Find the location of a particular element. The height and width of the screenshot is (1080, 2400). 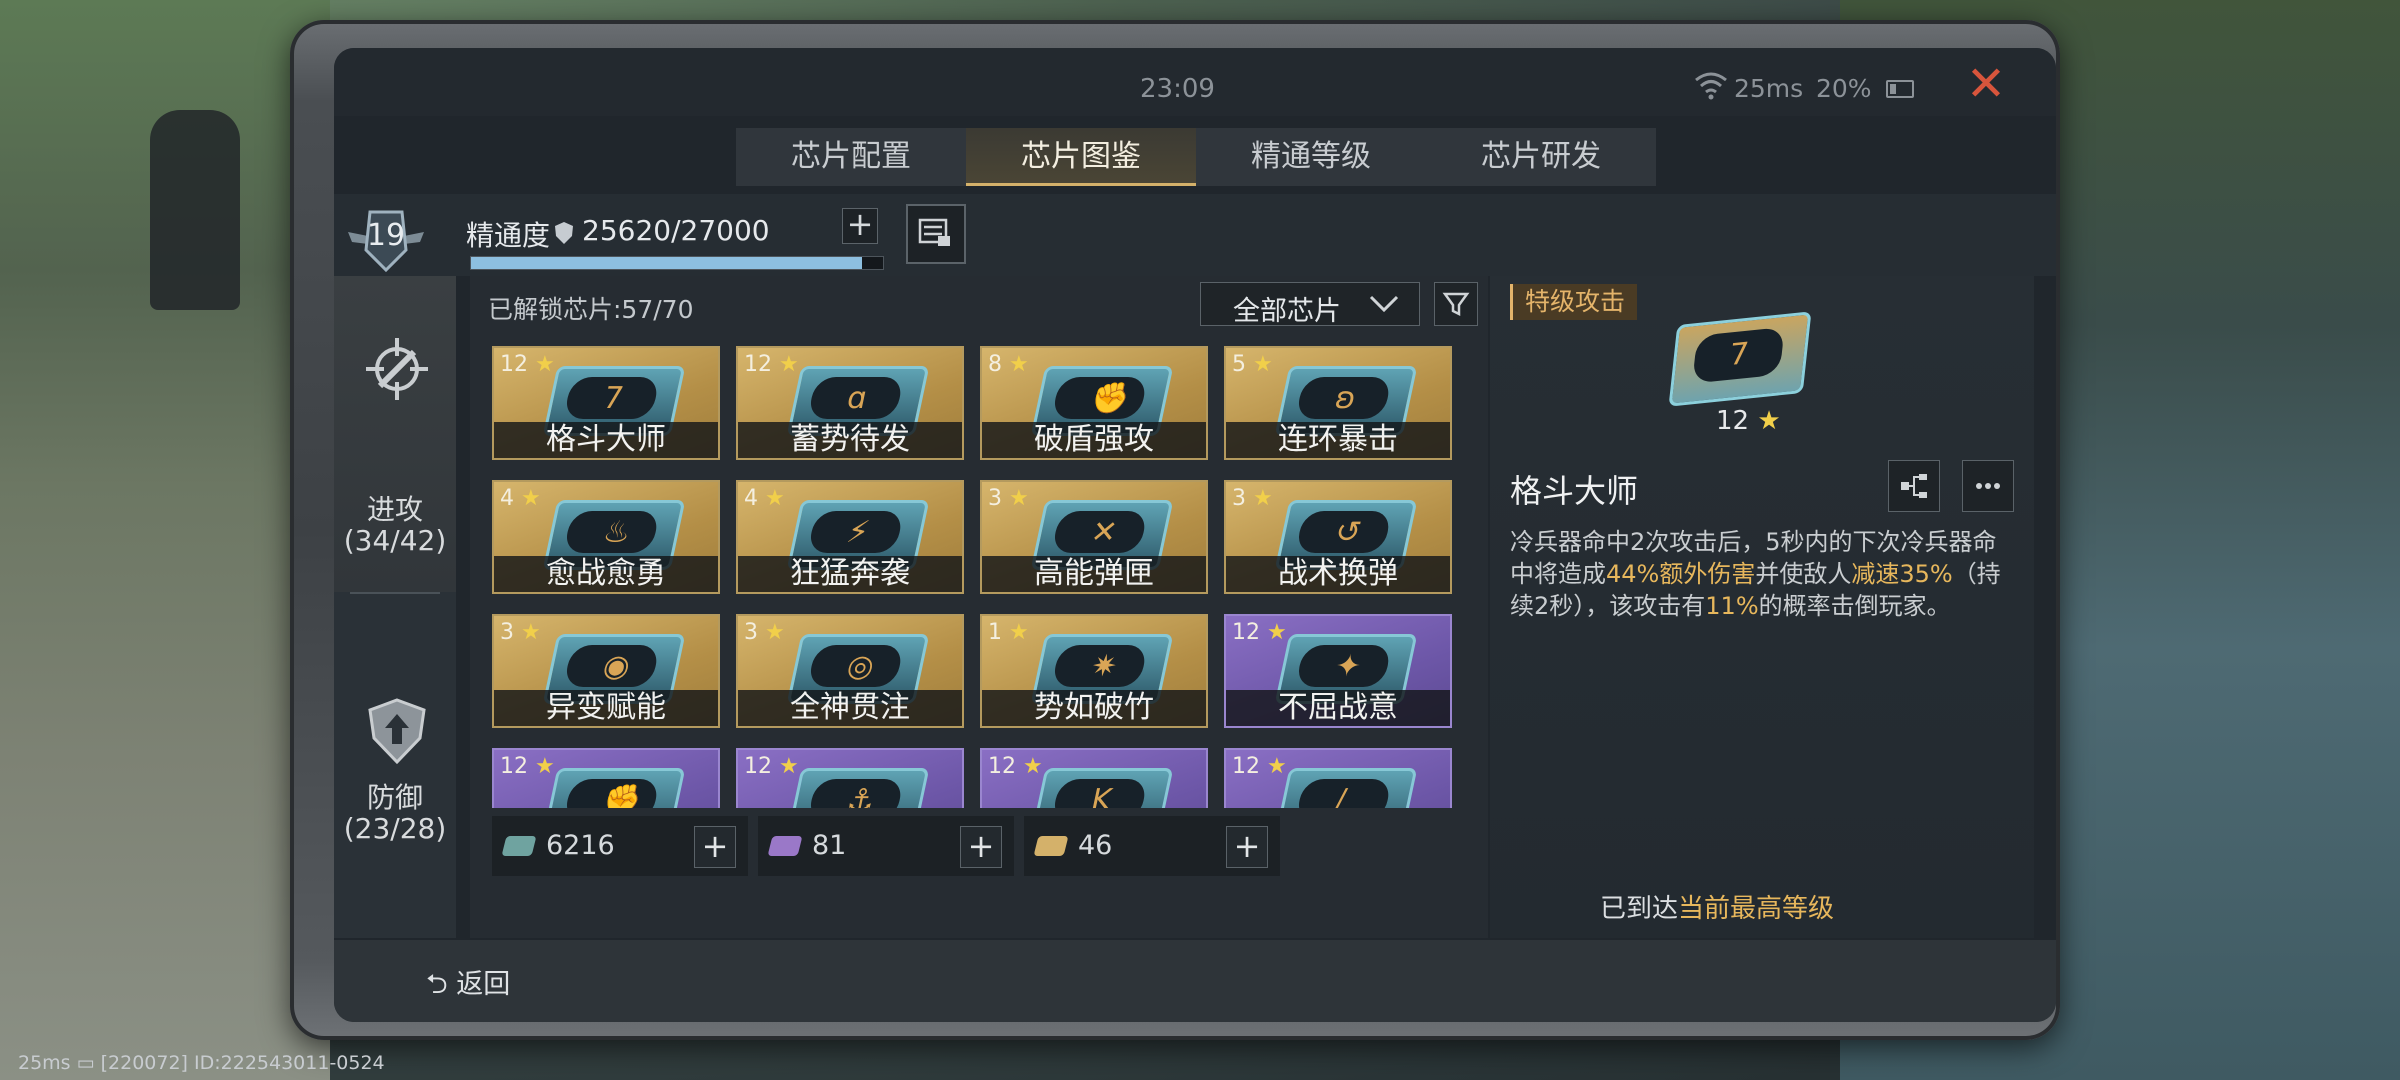

filter-button is located at coordinates (1456, 304).